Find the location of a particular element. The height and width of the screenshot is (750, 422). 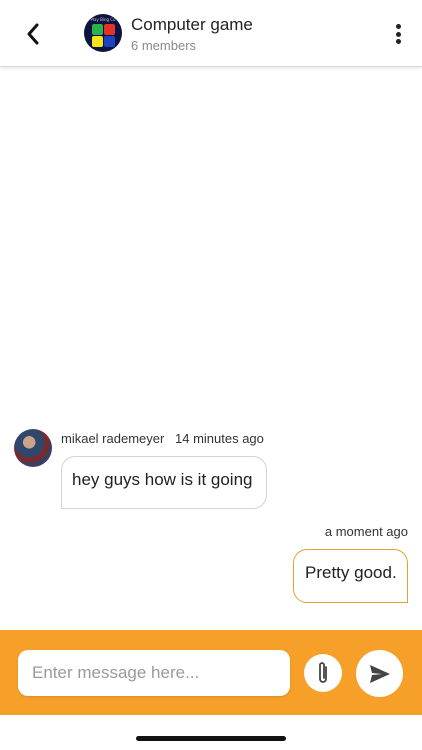

avatar-blue-square is located at coordinates (109, 41).